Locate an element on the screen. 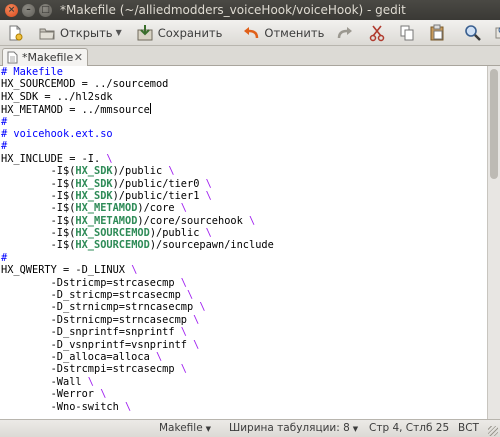 Image resolution: width=500 pixels, height=437 pixels. code-line: -Wno-switch \ is located at coordinates (243, 407).